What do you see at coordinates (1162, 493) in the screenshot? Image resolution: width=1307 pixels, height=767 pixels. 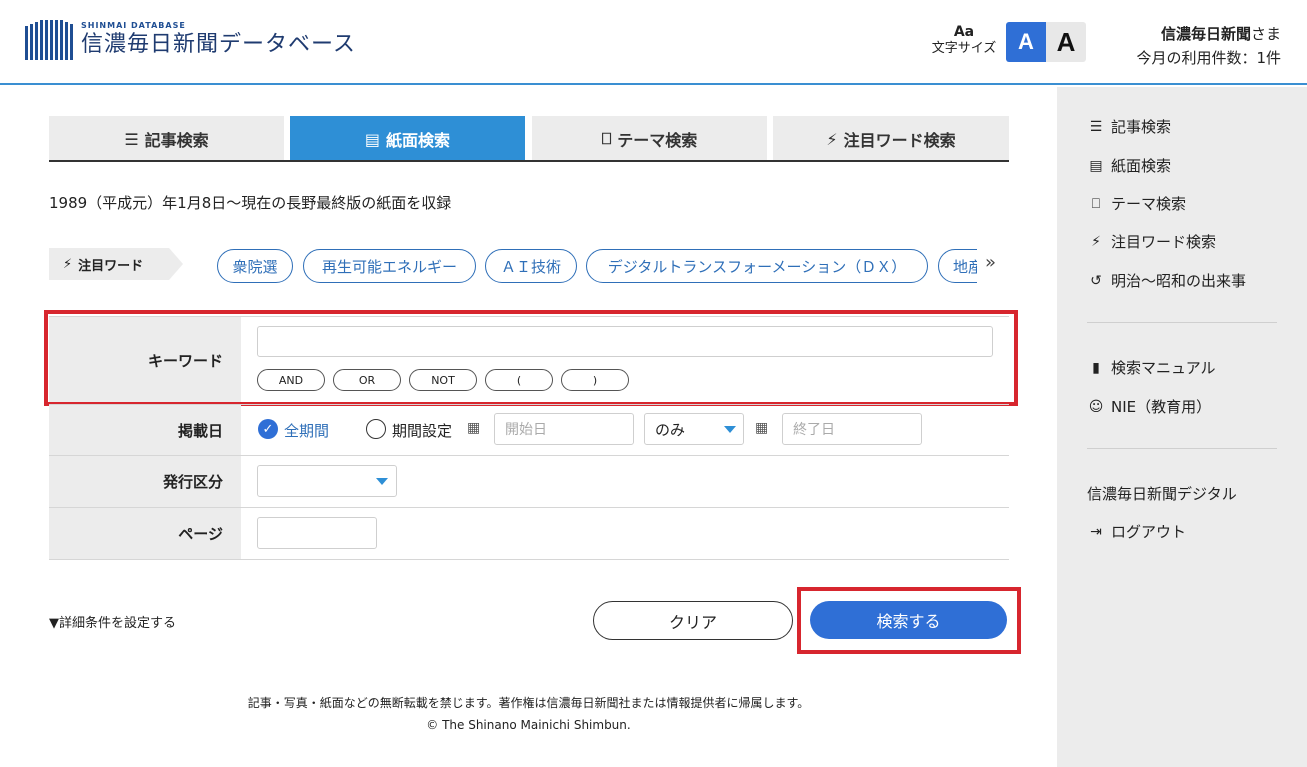 I see `sidebar-item-digital: 信濃毎日新聞デジタル` at bounding box center [1162, 493].